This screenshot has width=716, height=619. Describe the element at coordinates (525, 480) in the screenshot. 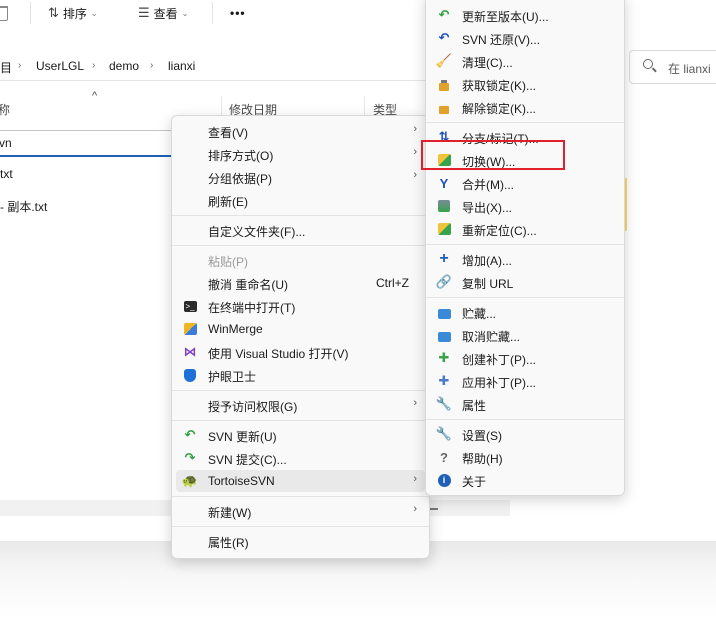

I see `svn-item-about: i 关于` at that location.